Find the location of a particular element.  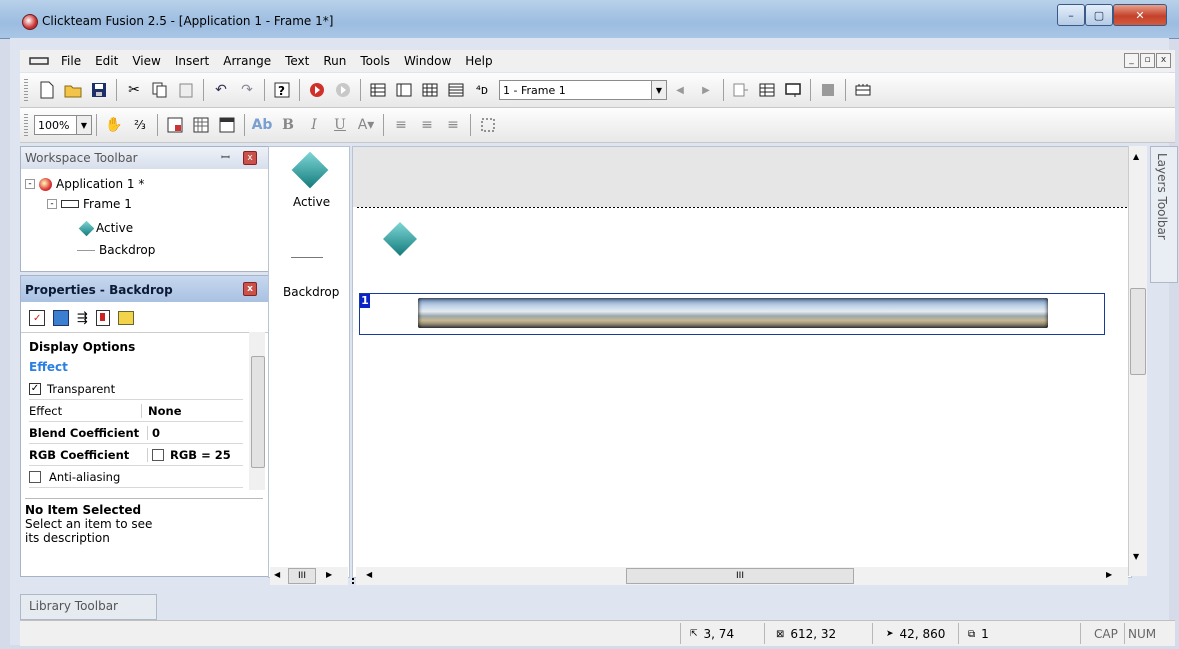

tab-events-icon is located at coordinates (102, 318).